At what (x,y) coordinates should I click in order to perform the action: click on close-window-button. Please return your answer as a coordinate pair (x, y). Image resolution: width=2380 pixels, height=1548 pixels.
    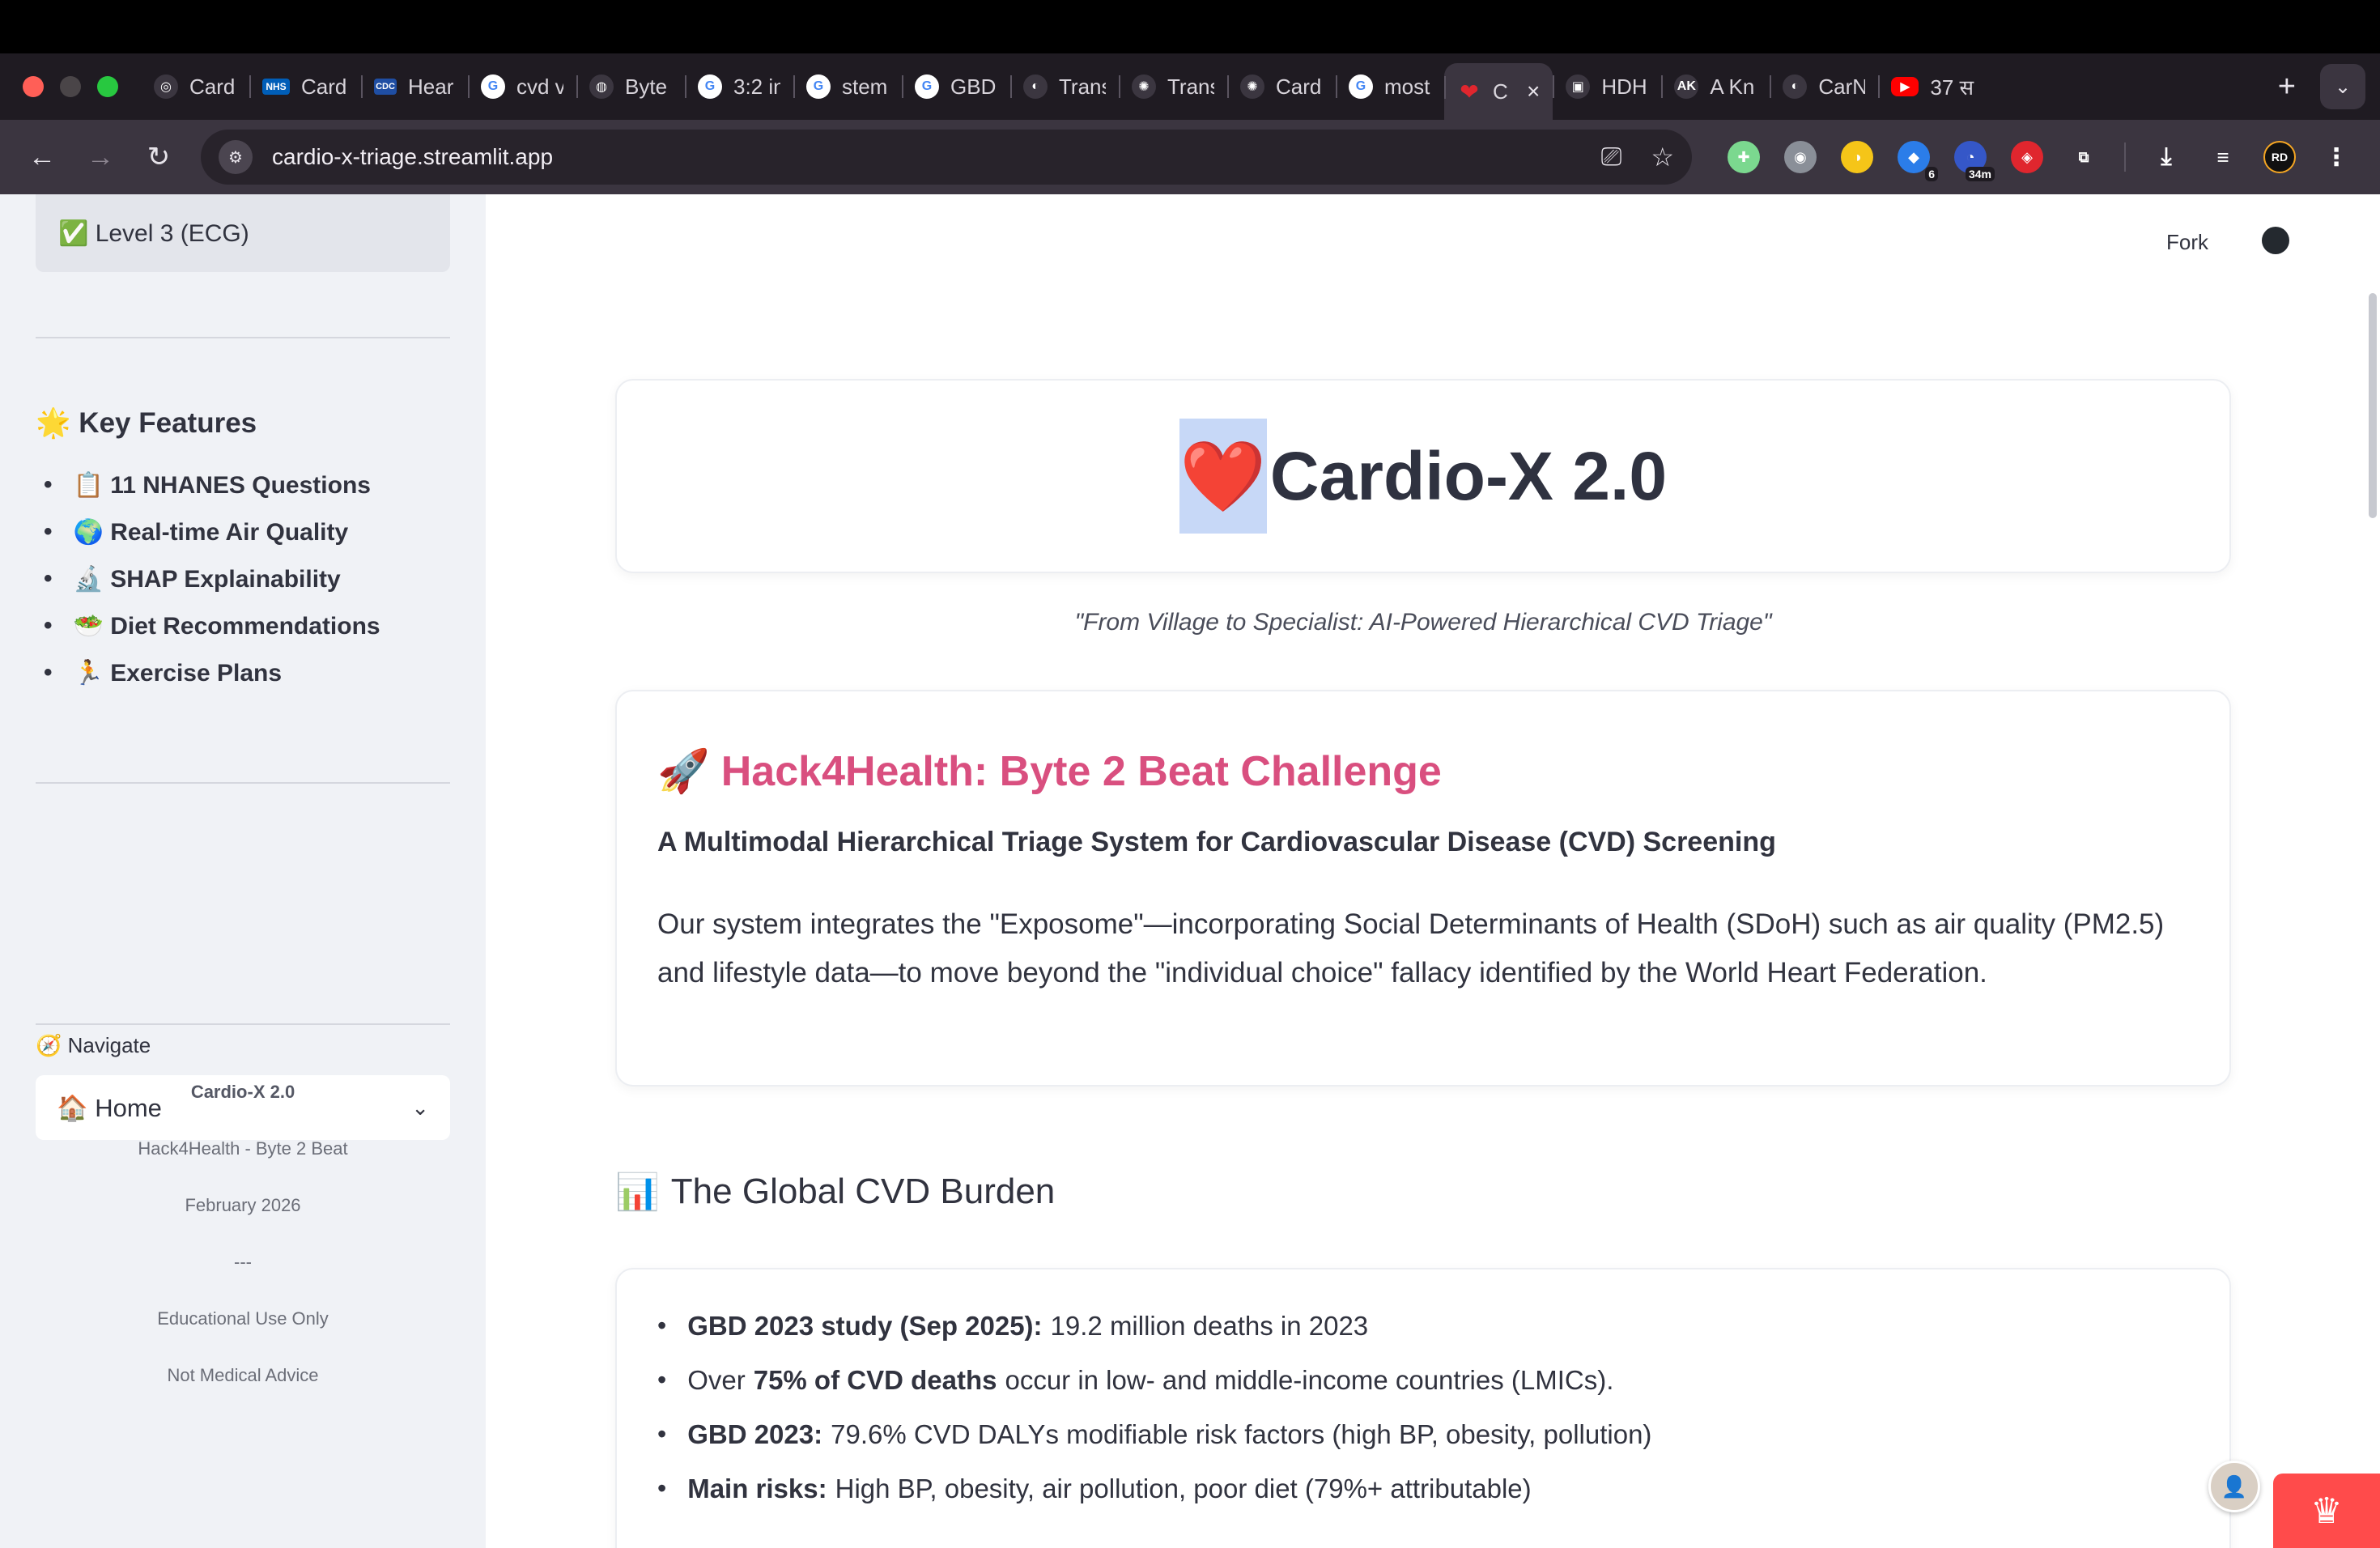
    Looking at the image, I should click on (33, 87).